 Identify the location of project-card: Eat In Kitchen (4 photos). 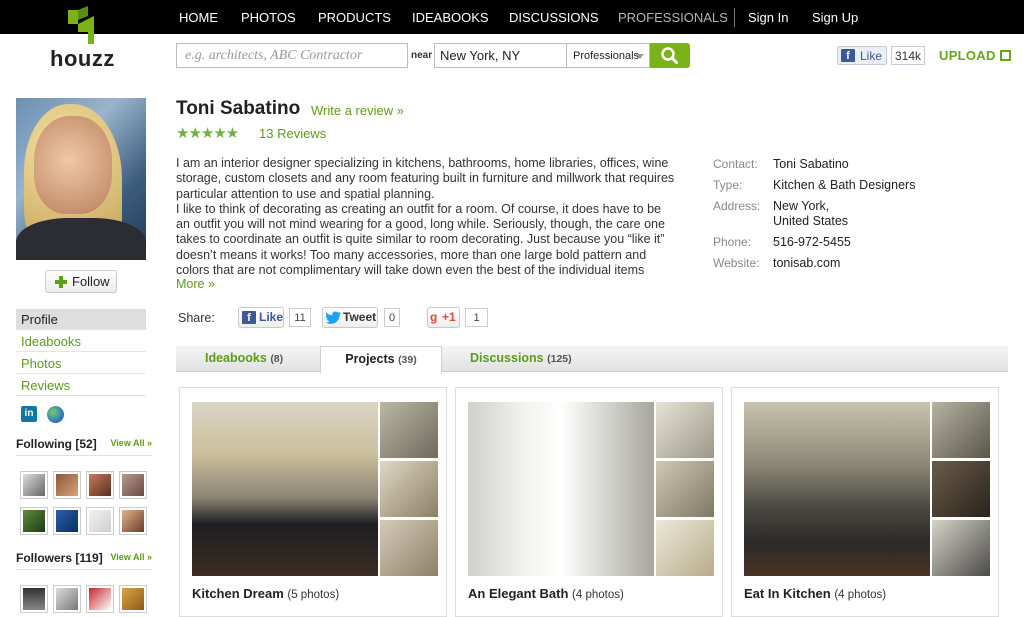
(865, 502).